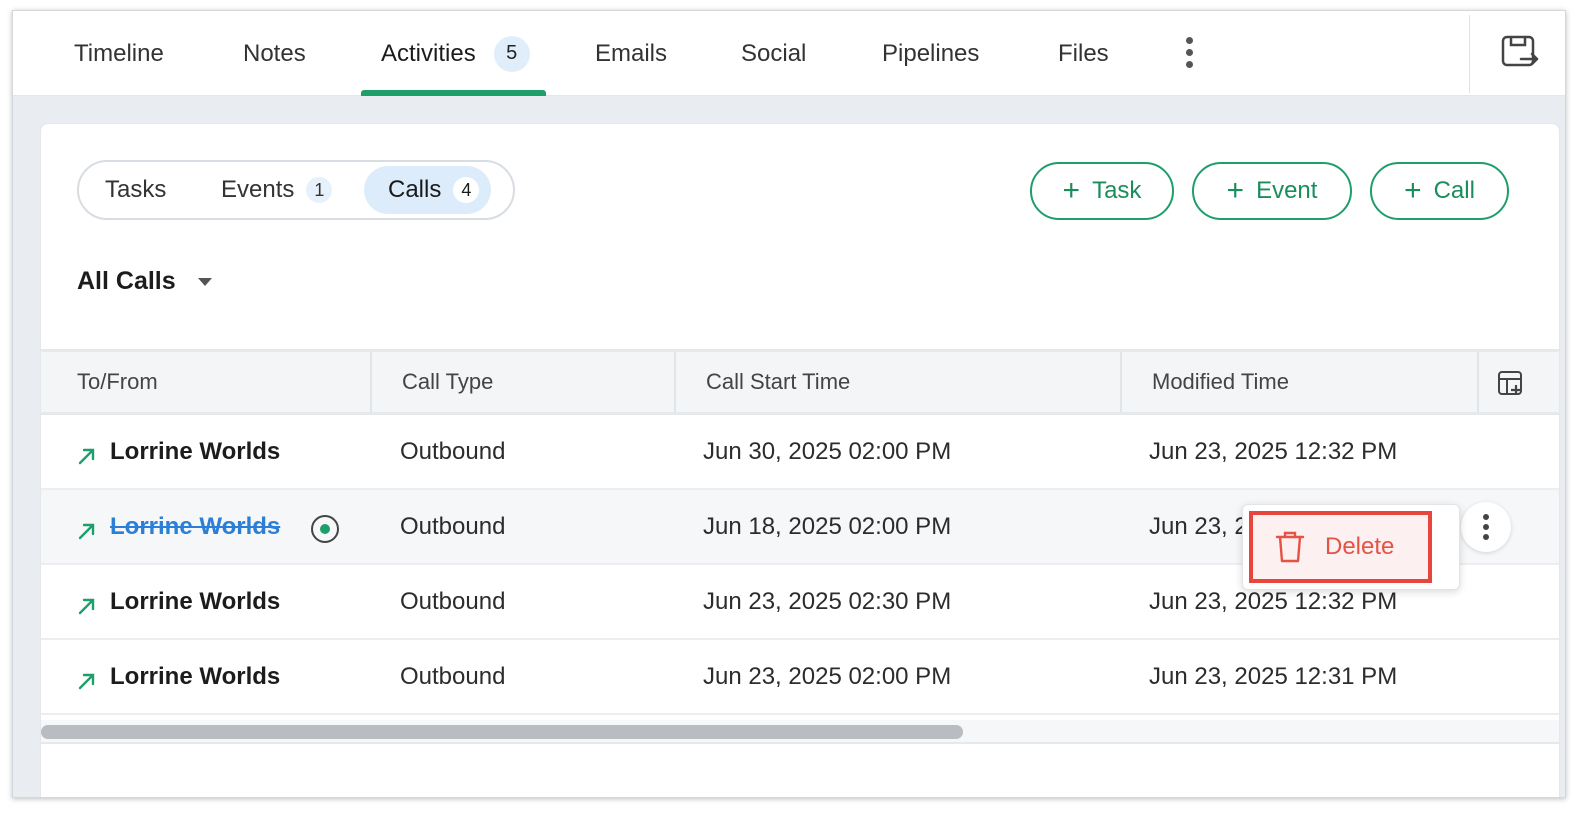 This screenshot has height=814, width=1584. What do you see at coordinates (1117, 190) in the screenshot?
I see `button-label: Task` at bounding box center [1117, 190].